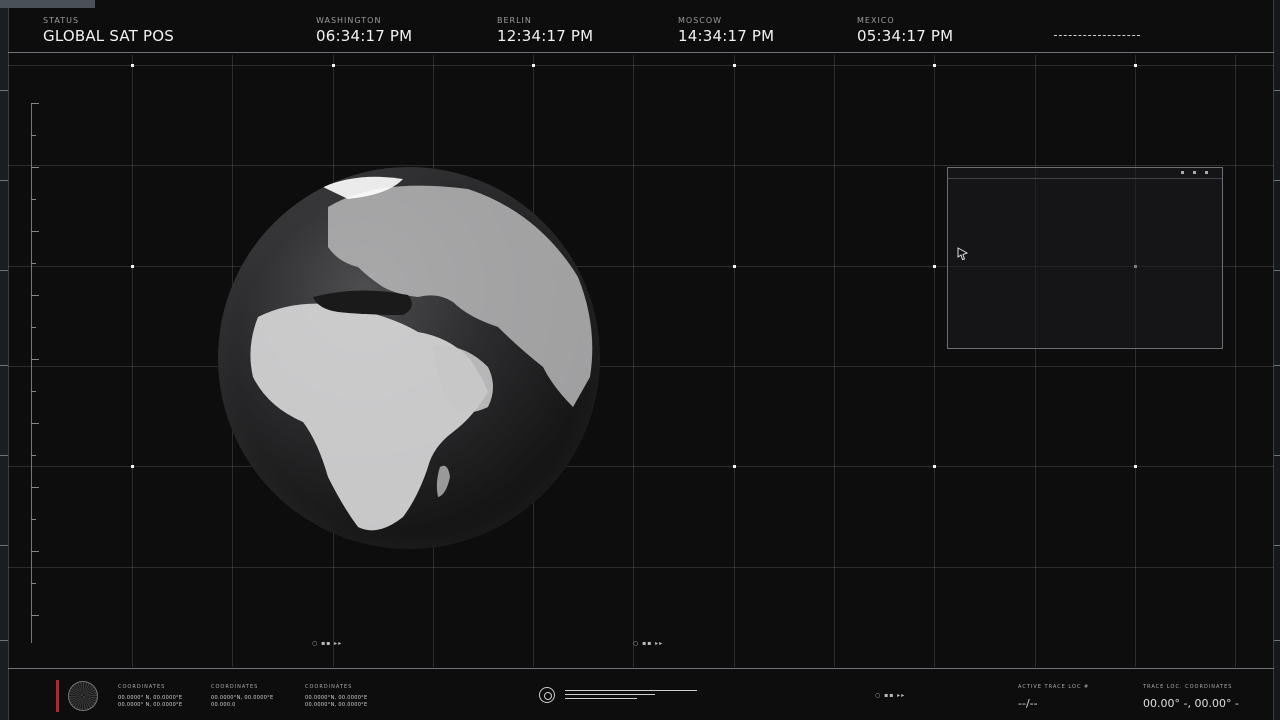  I want to click on trace-coordinates-label: TRACE LOC. COORDINATES, so click(1188, 687).